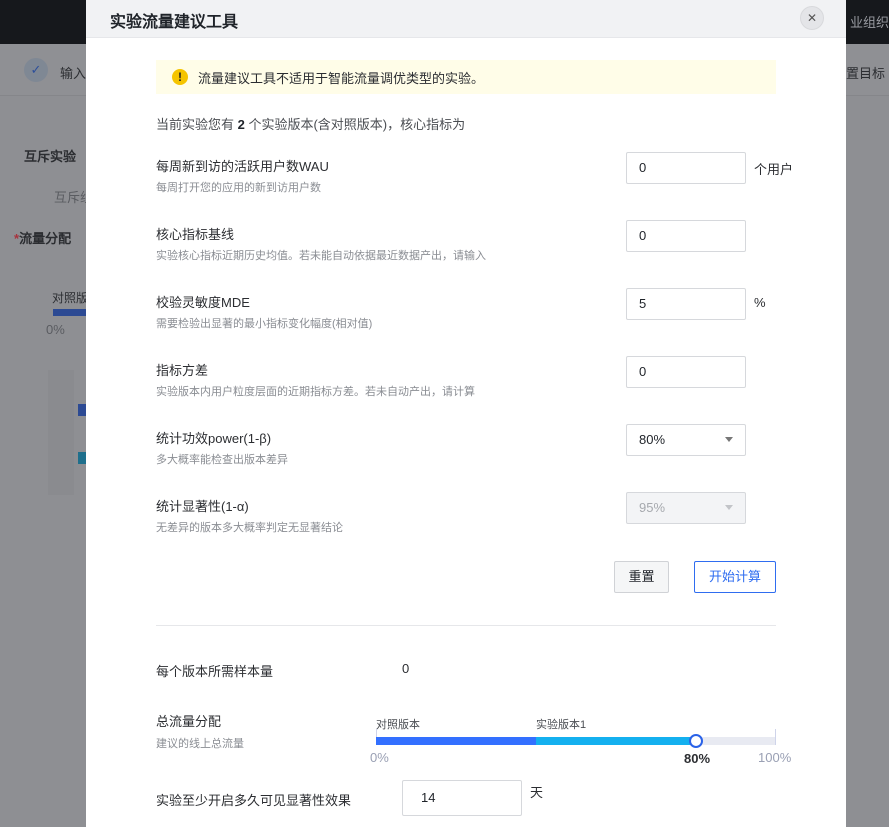 The height and width of the screenshot is (827, 889). What do you see at coordinates (481, 445) in the screenshot?
I see `field-power: 统计功效power(1-β) 多大概率能检查出版本差异 80%` at bounding box center [481, 445].